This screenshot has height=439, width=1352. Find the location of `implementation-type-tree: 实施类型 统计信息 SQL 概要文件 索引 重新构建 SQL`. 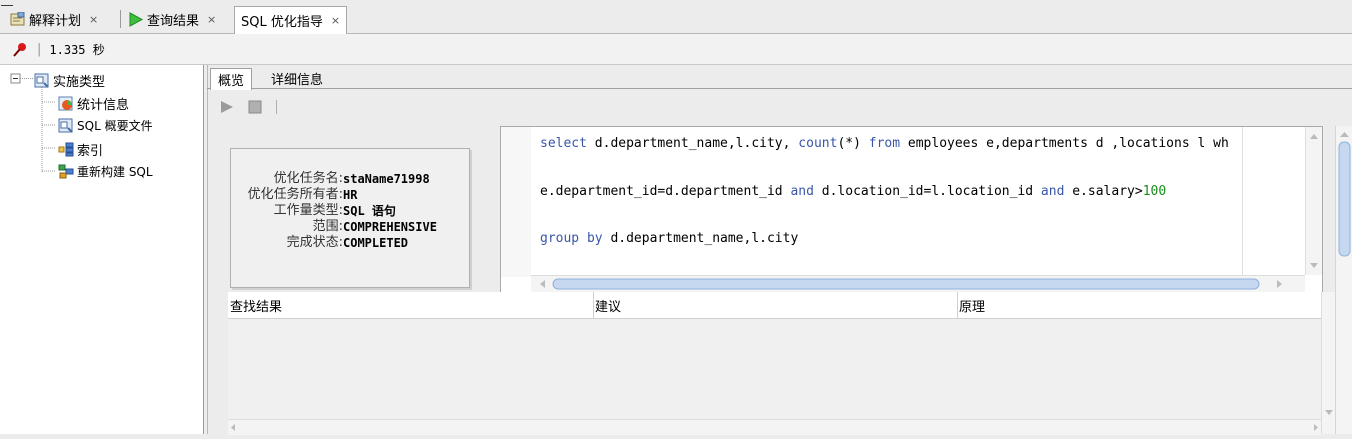

implementation-type-tree: 实施类型 统计信息 SQL 概要文件 索引 重新构建 SQL is located at coordinates (102, 249).